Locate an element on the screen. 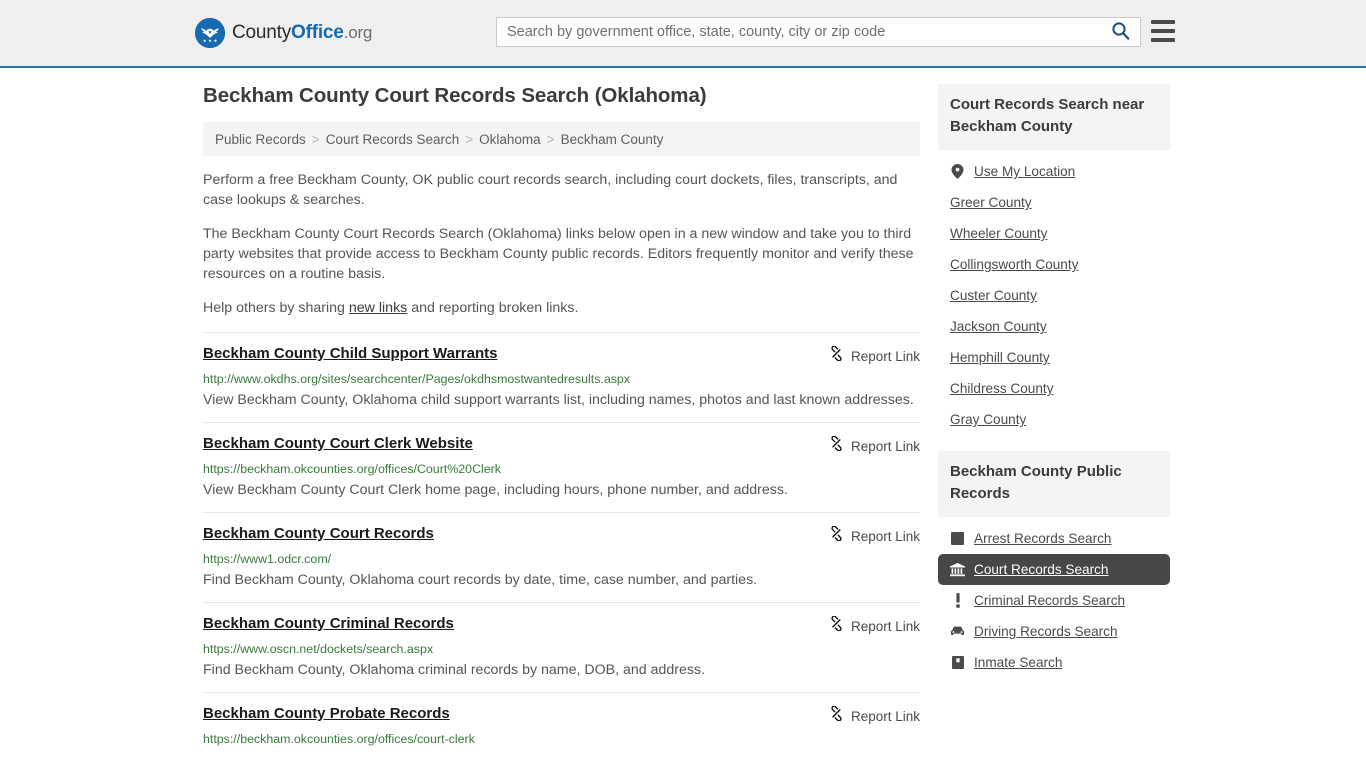 Image resolution: width=1366 pixels, height=768 pixels. nearby-item-label: Collingsworth County is located at coordinates (1014, 264).